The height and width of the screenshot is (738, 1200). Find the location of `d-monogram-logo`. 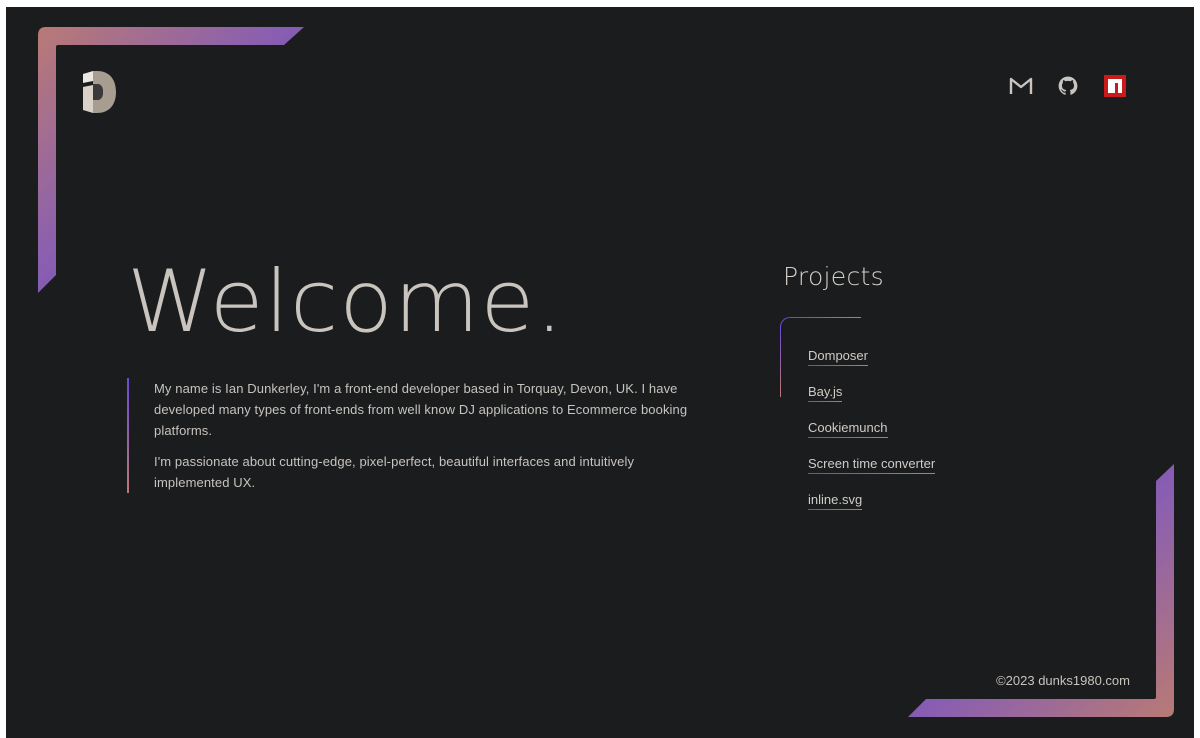

d-monogram-logo is located at coordinates (99, 92).